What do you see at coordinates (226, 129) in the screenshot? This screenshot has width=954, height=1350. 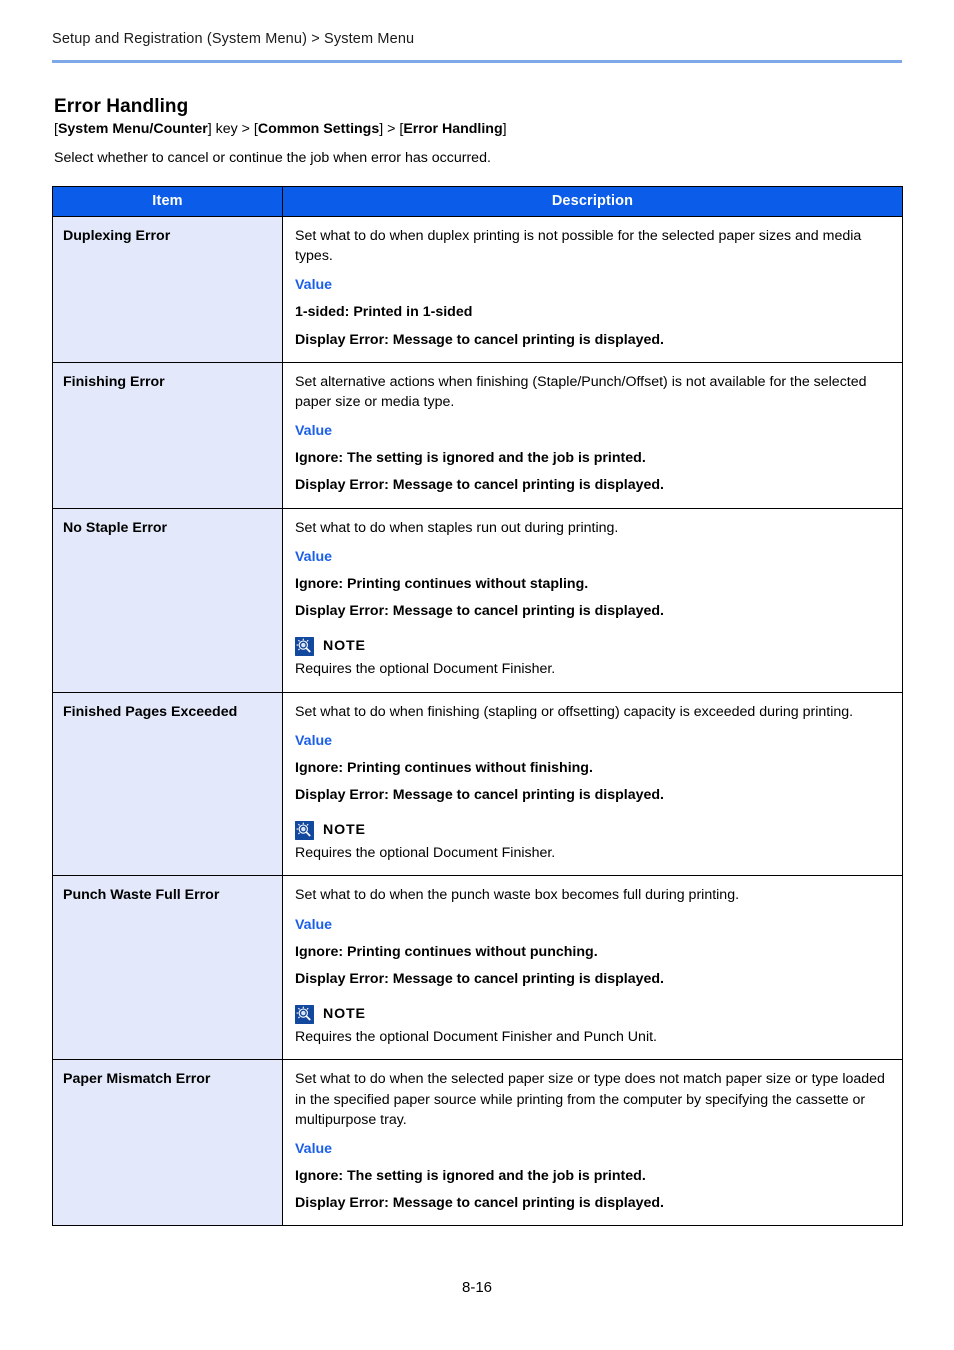 I see `nav-key-suffix: key` at bounding box center [226, 129].